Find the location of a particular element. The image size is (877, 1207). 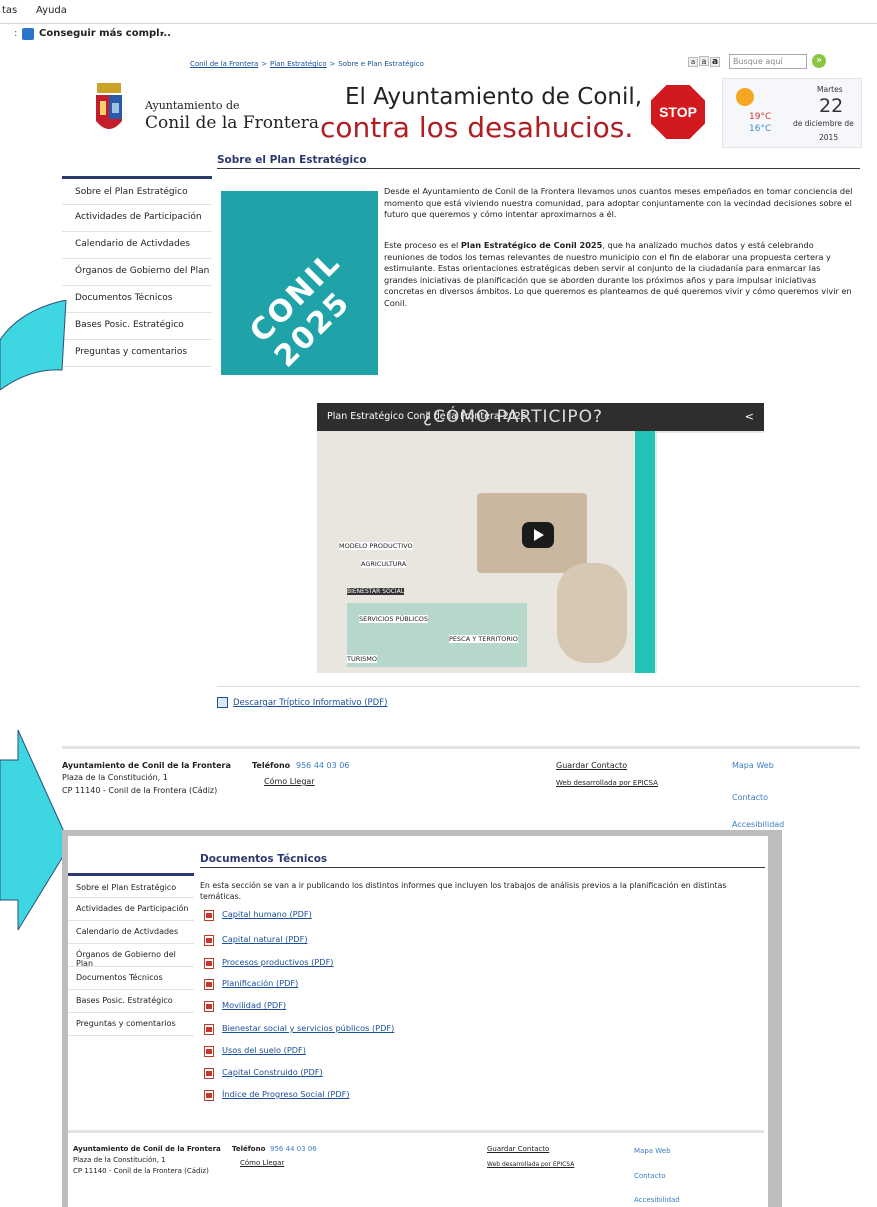

stop-sign-icon: STOP is located at coordinates (678, 112).